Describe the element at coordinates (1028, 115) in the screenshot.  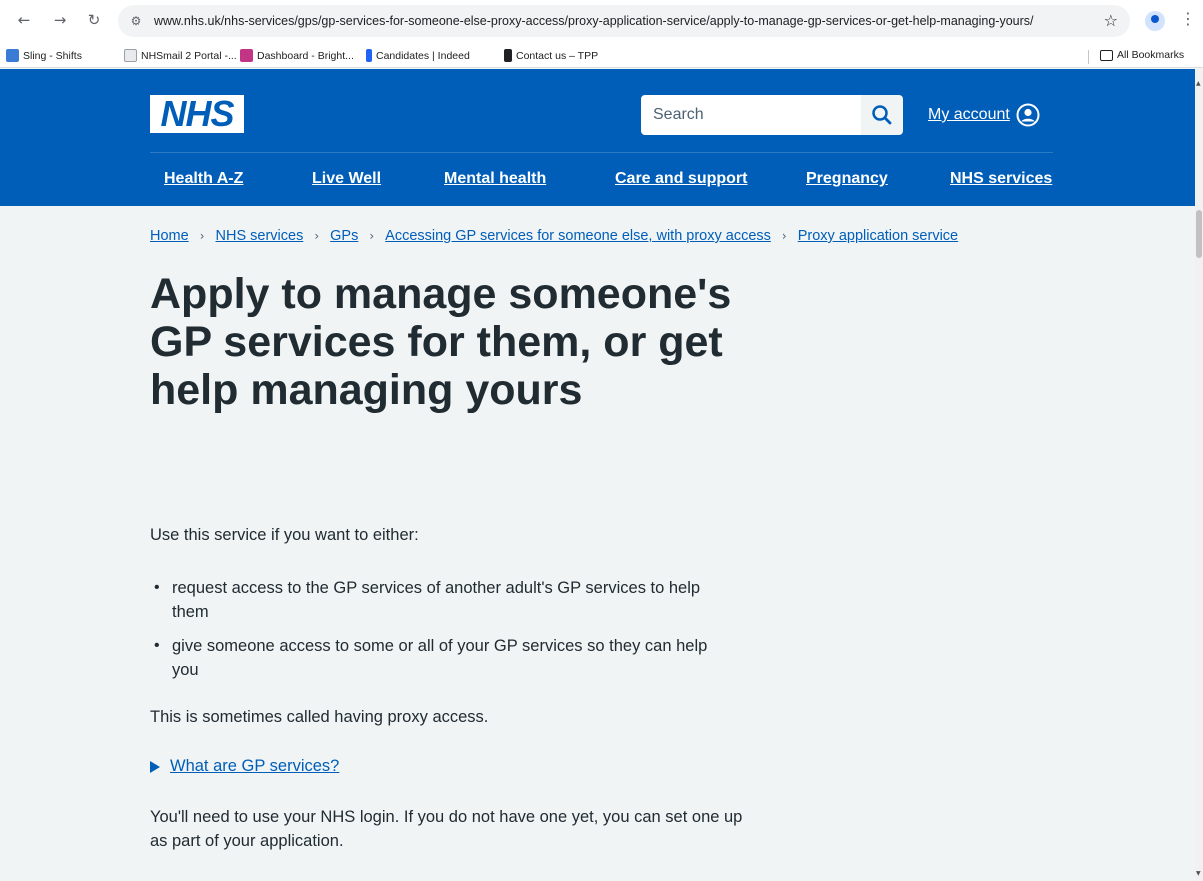
I see `user-icon` at that location.